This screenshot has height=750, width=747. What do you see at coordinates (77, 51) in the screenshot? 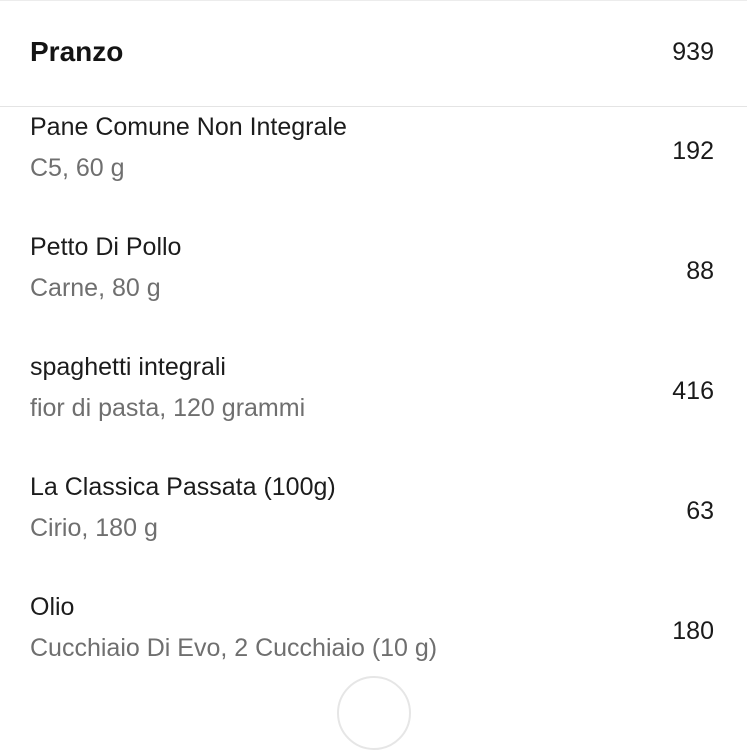
I see `meal-title: Pranzo` at bounding box center [77, 51].